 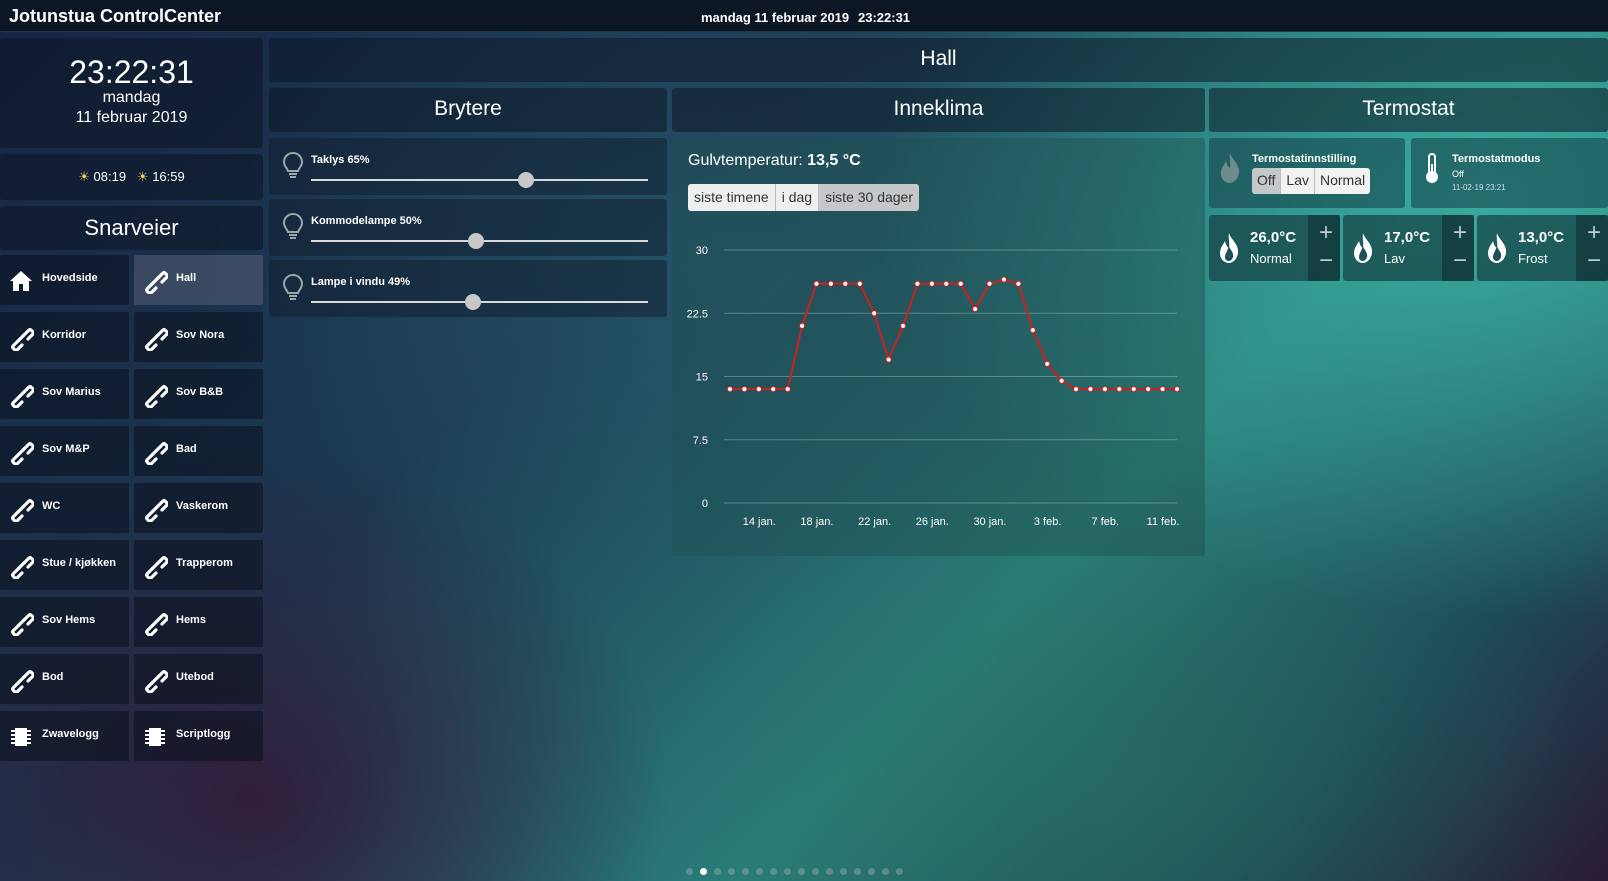 I want to click on shortcut-bad: Bad, so click(x=198, y=451).